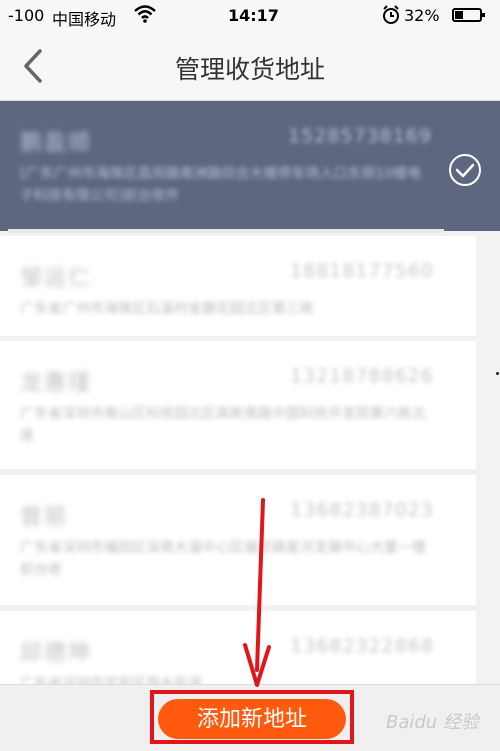 The image size is (500, 751). What do you see at coordinates (252, 717) in the screenshot?
I see `annotation-highlight-box` at bounding box center [252, 717].